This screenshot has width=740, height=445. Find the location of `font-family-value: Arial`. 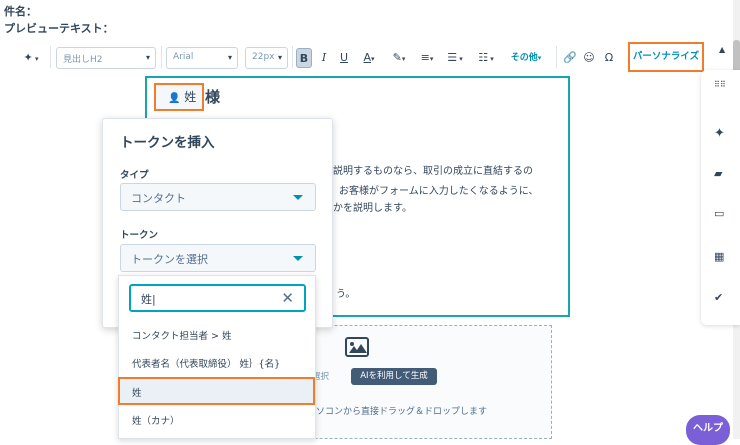

font-family-value: Arial is located at coordinates (183, 57).